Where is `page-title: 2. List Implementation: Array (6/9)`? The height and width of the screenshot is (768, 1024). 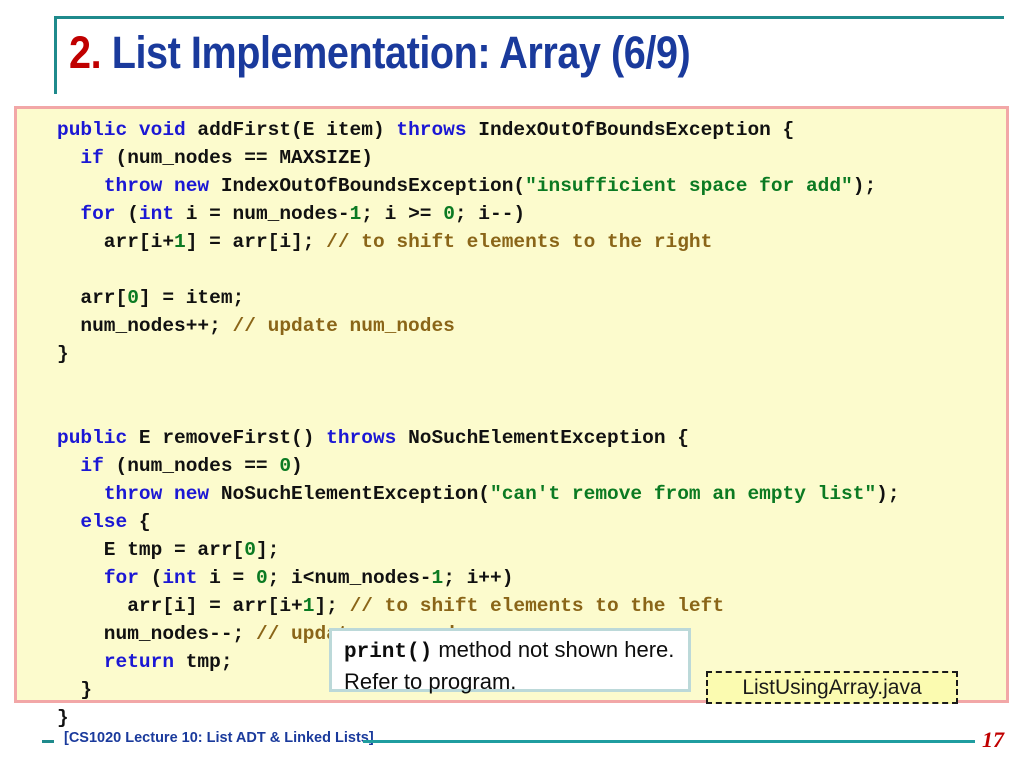 page-title: 2. List Implementation: Array (6/9) is located at coordinates (380, 53).